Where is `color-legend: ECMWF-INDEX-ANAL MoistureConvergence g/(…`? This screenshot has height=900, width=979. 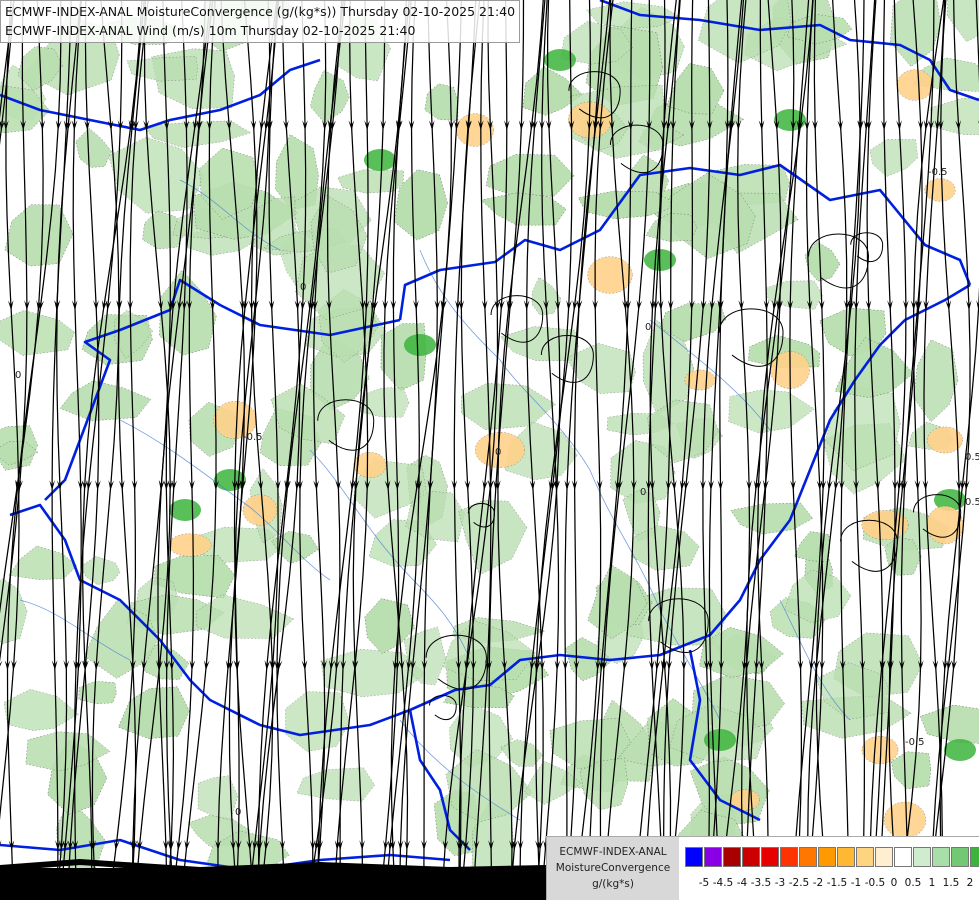
color-legend: ECMWF-INDEX-ANAL MoistureConvergence g/(… is located at coordinates (762, 868).